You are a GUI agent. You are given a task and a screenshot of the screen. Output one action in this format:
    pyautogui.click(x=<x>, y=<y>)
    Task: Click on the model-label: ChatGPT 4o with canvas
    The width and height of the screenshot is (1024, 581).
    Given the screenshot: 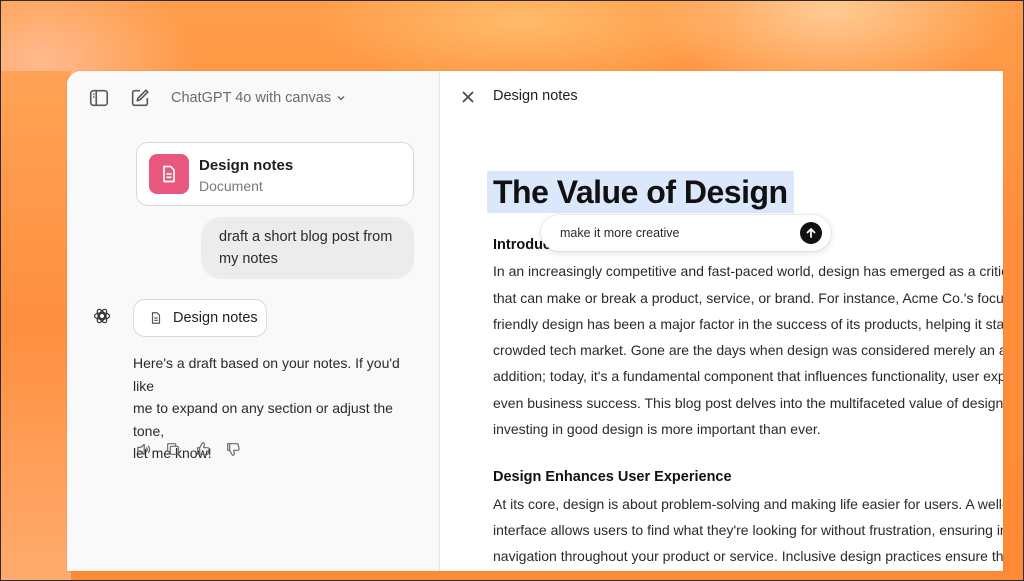 What is the action you would take?
    pyautogui.click(x=251, y=98)
    